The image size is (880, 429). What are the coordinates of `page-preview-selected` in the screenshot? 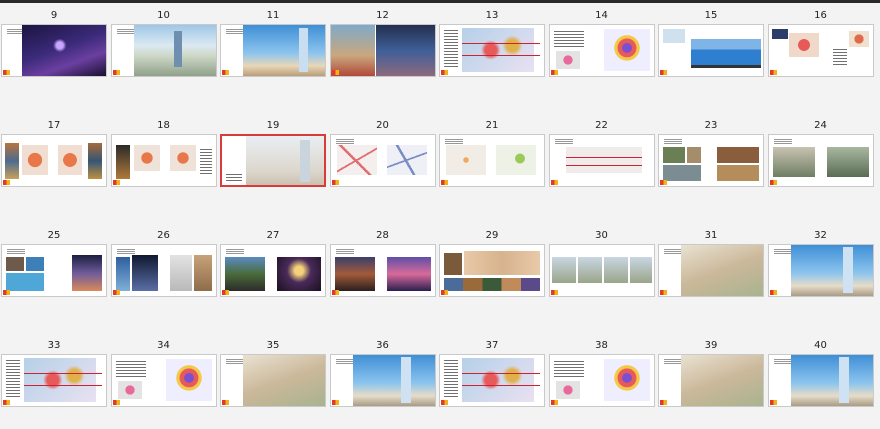 It's located at (273, 160).